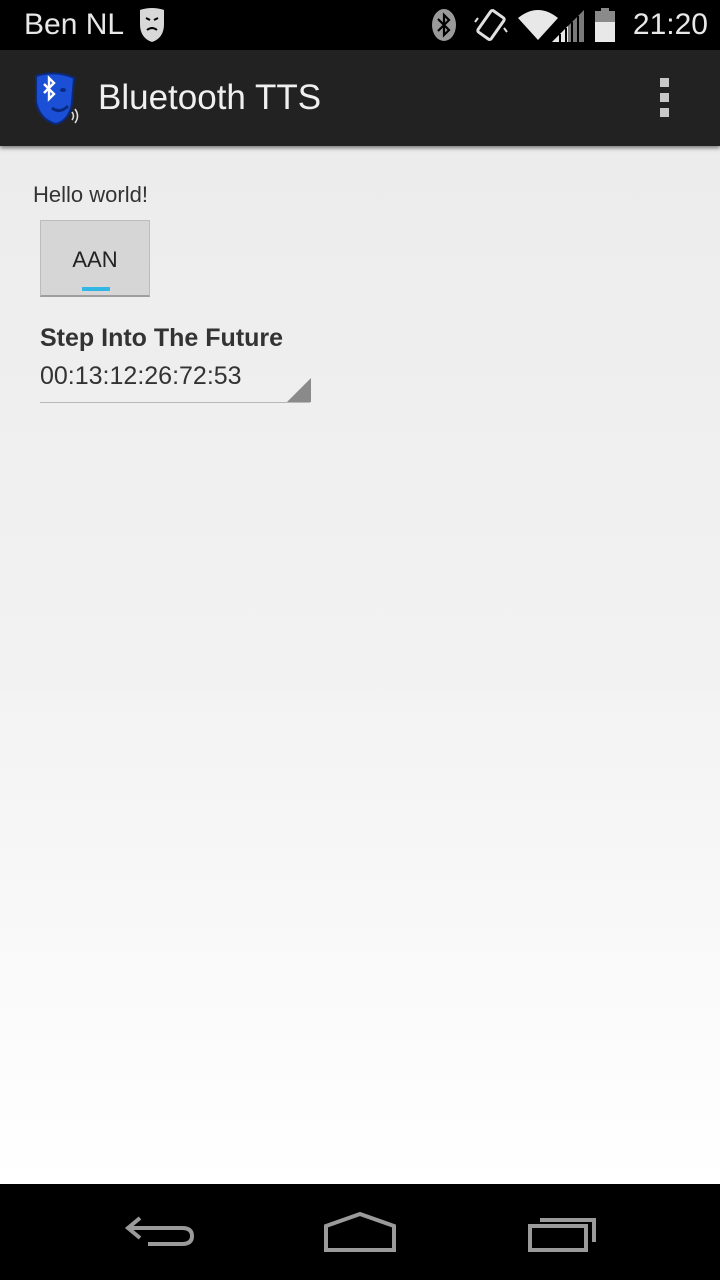 The height and width of the screenshot is (1280, 720). I want to click on hello-text: Hello world!, so click(90, 194).